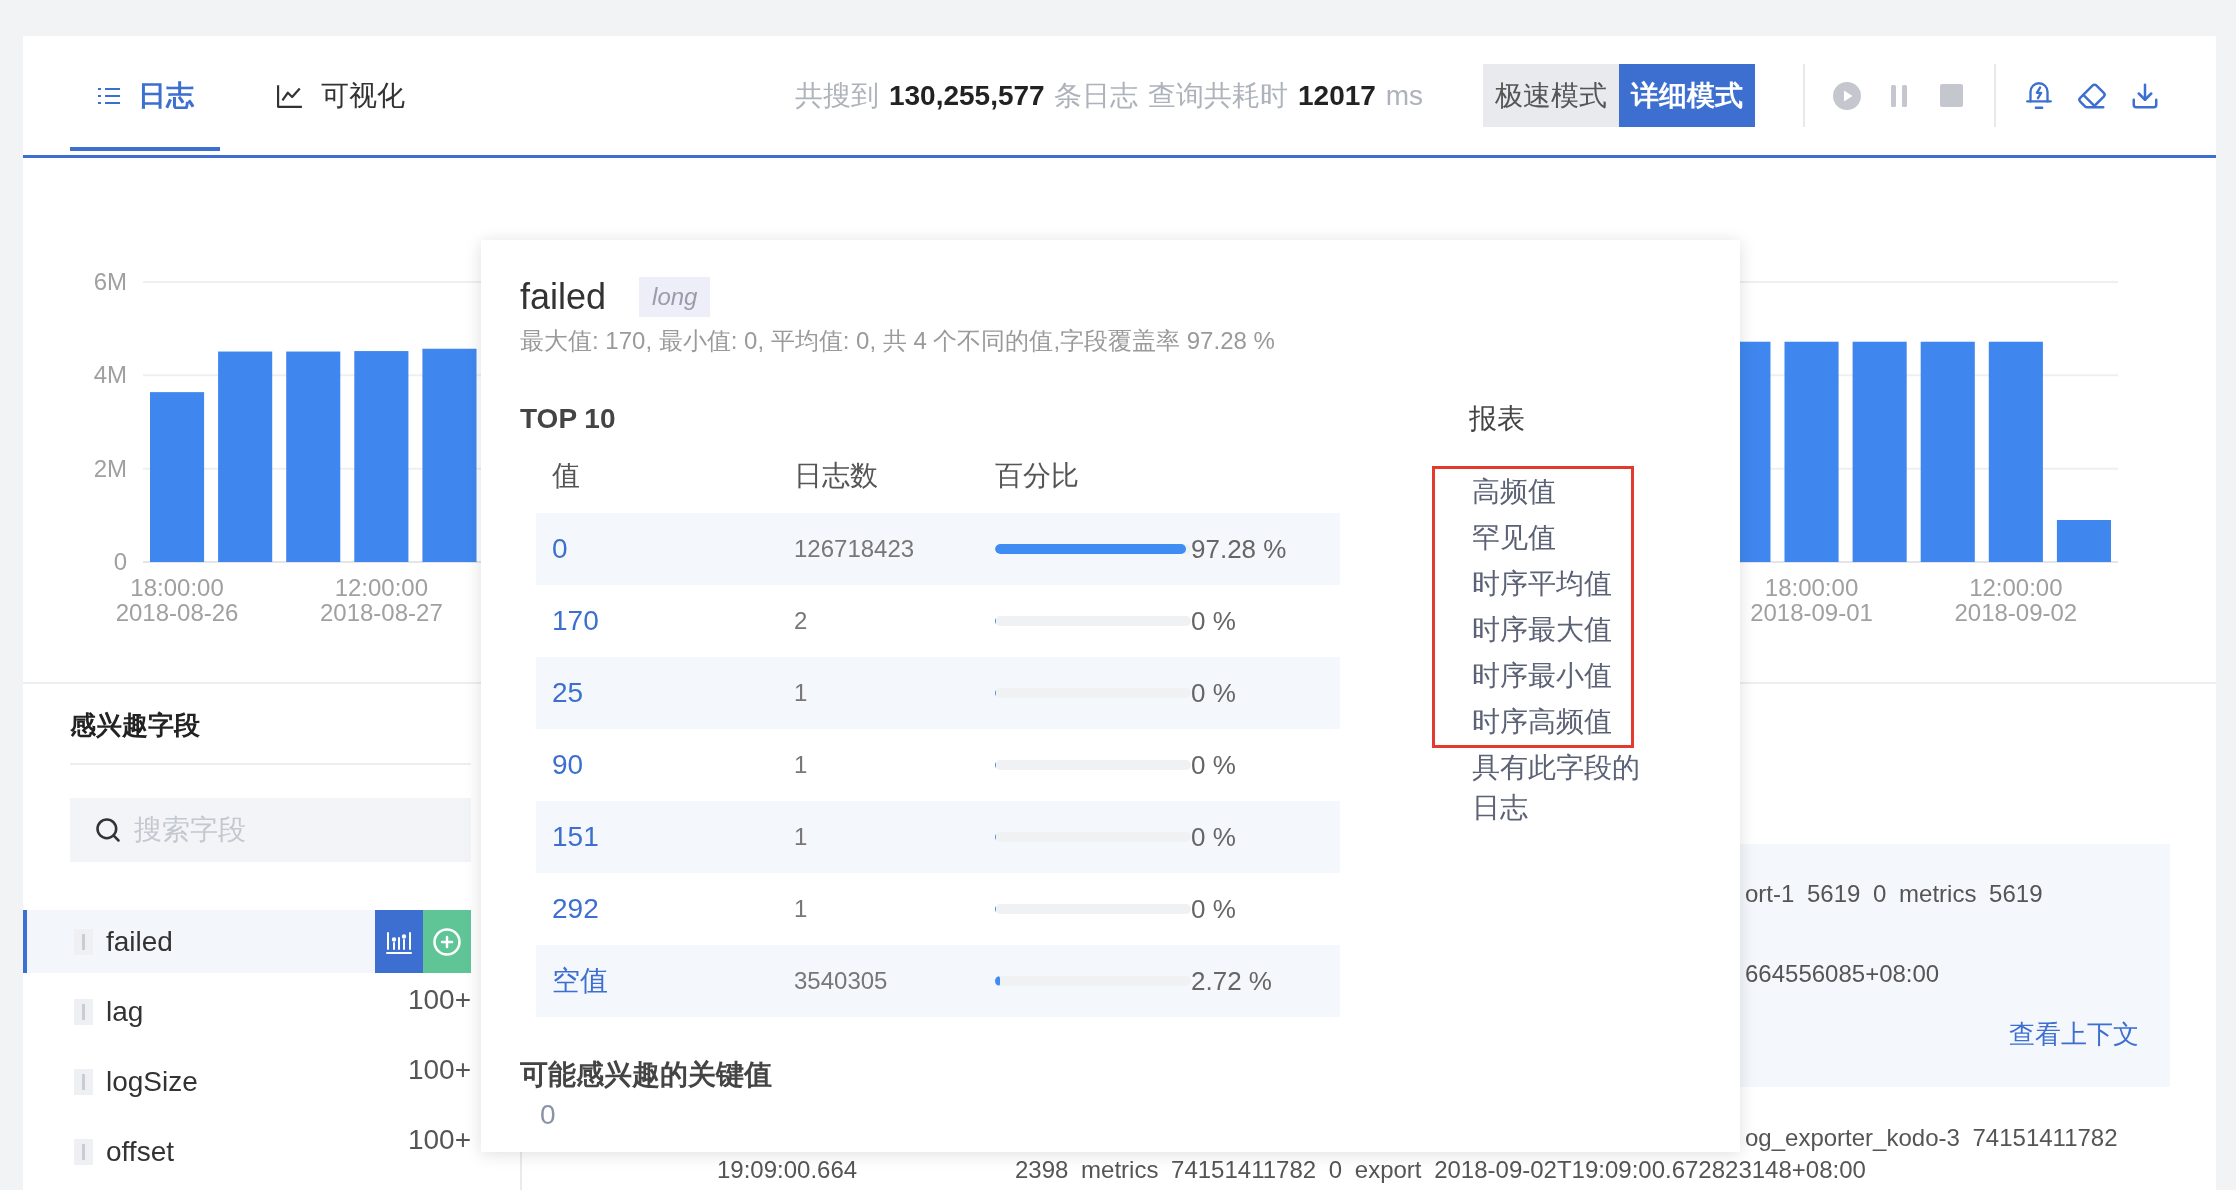  I want to click on field-name: logSize, so click(152, 1081).